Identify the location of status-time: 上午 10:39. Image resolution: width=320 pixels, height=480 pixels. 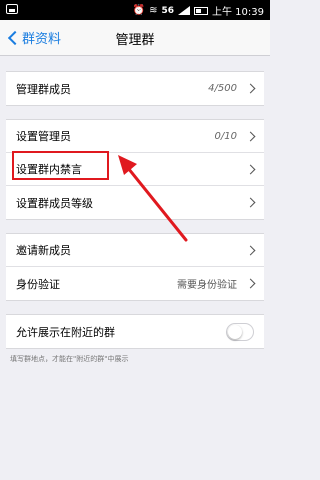
(238, 12).